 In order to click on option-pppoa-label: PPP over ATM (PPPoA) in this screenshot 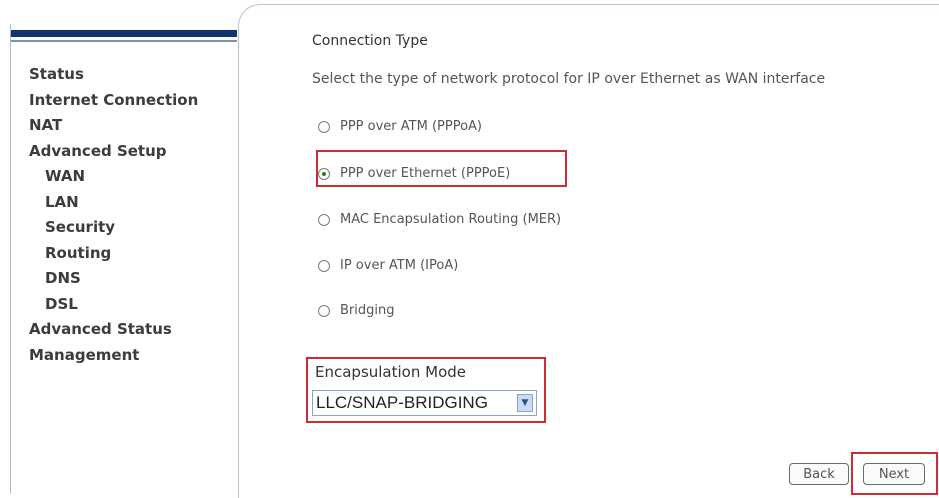, I will do `click(411, 126)`.